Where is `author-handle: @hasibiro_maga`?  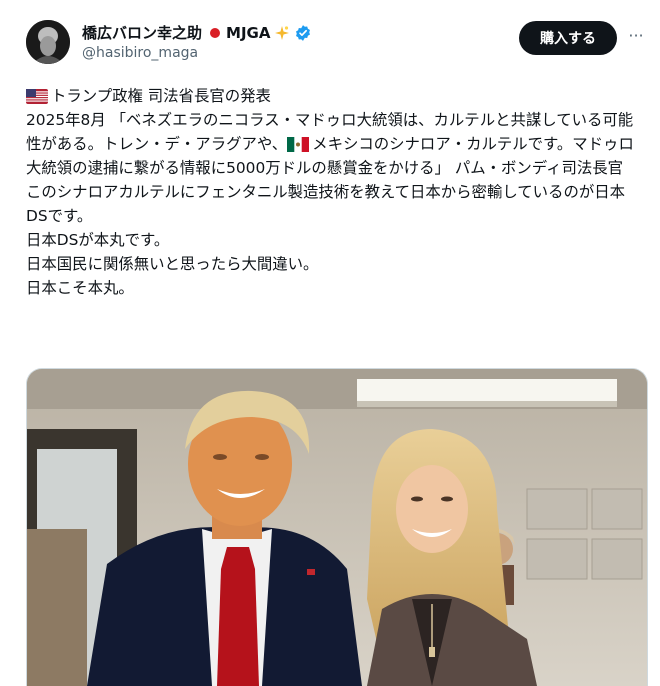 author-handle: @hasibiro_maga is located at coordinates (140, 53).